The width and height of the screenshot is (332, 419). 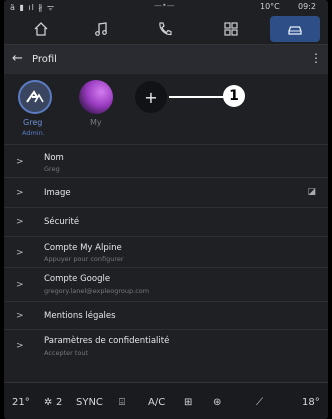 I want to click on list-item-label: Mentions légales, so click(x=80, y=316).